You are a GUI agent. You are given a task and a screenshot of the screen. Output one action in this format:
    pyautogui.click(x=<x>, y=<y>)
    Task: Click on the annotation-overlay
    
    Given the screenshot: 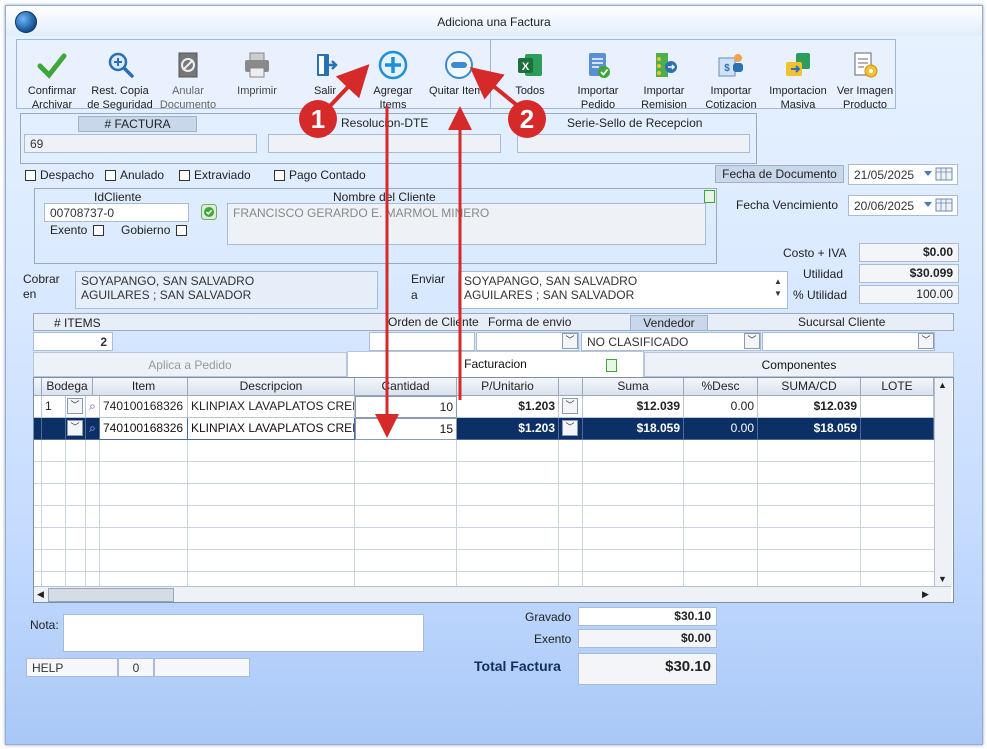 What is the action you would take?
    pyautogui.click(x=424, y=251)
    